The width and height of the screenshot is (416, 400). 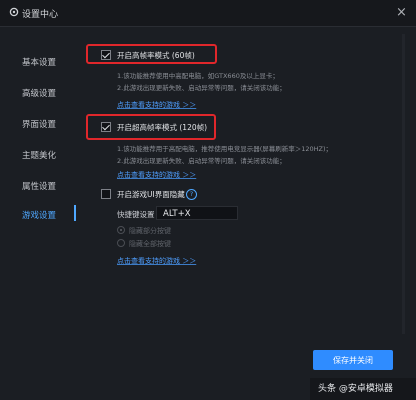 I want to click on sidebar-item-property: 属性设置, so click(x=39, y=186).